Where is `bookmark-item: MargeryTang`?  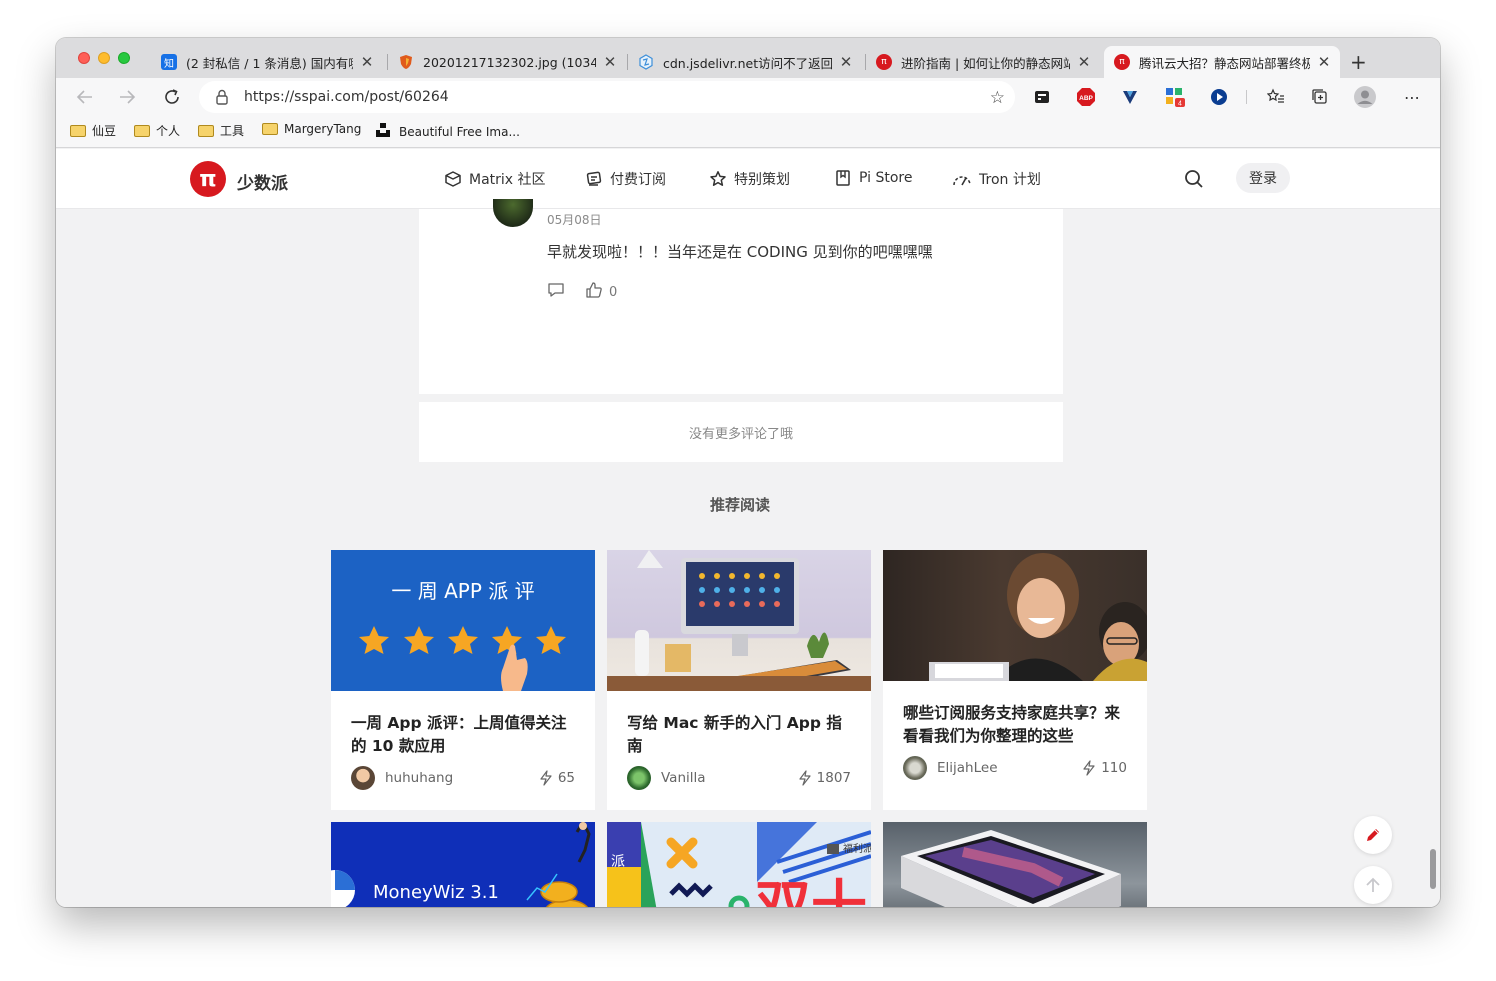
bookmark-item: MargeryTang is located at coordinates (311, 129).